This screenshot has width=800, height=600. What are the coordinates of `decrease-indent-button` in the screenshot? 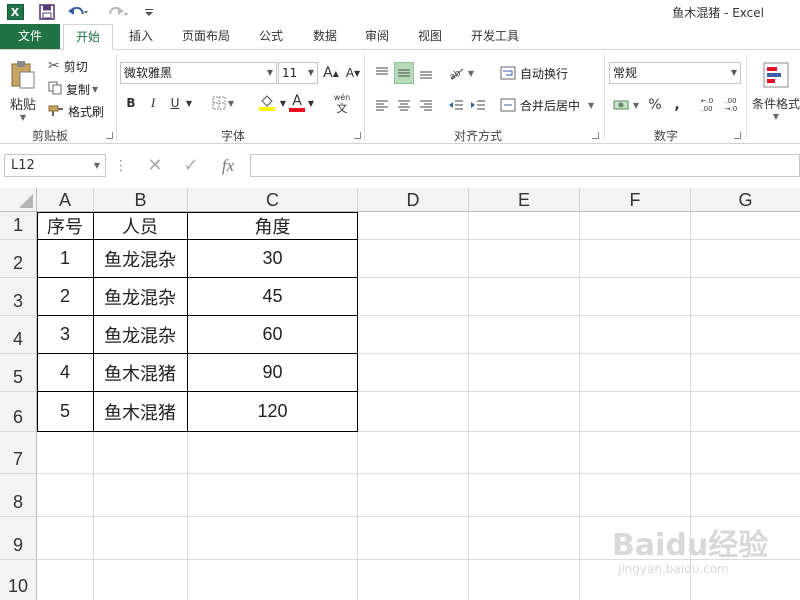 It's located at (456, 105).